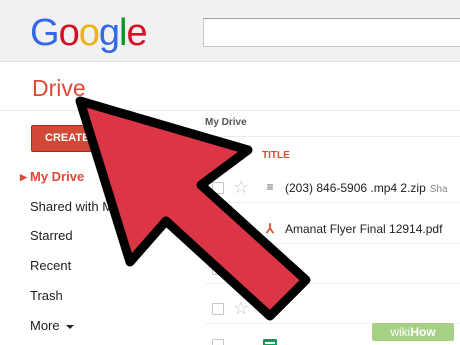 Image resolution: width=460 pixels, height=345 pixels. What do you see at coordinates (70, 326) in the screenshot?
I see `chevron-down-icon` at bounding box center [70, 326].